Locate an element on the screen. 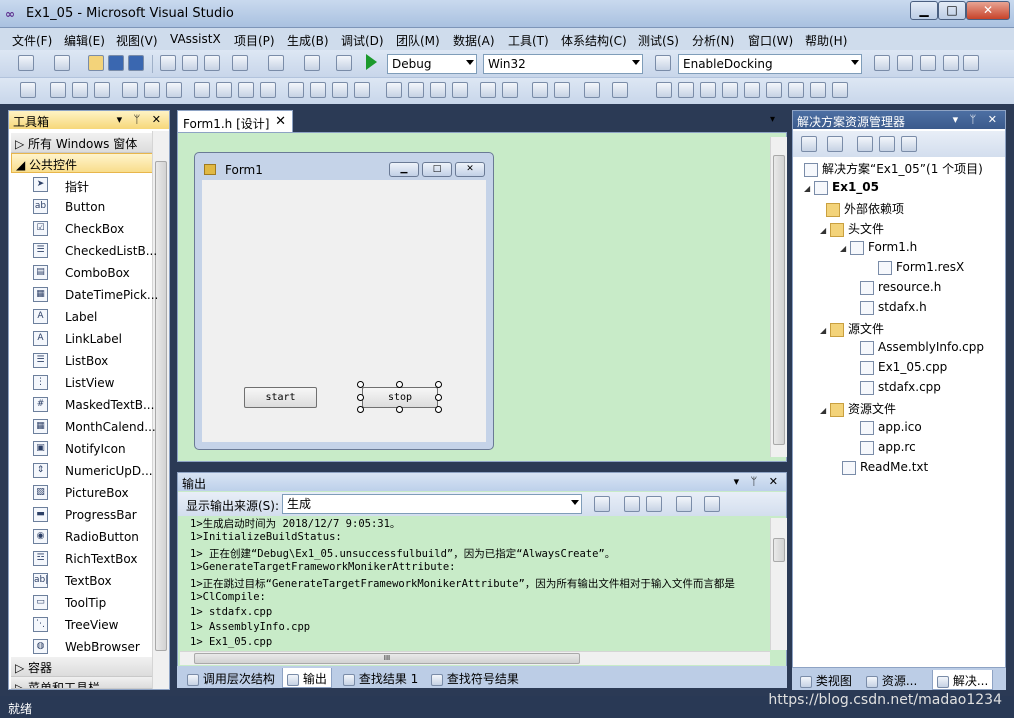  save-icon is located at coordinates (116, 63).